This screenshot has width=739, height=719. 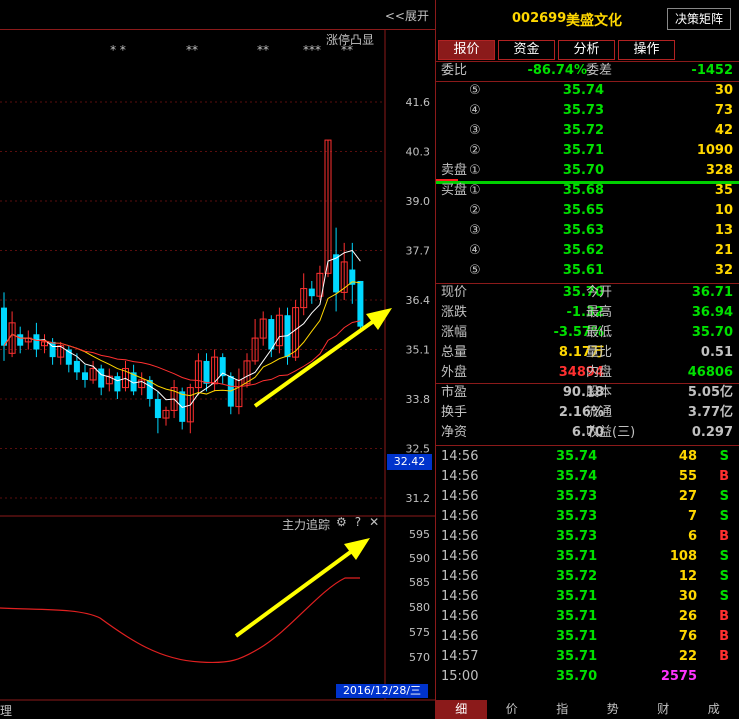 What do you see at coordinates (454, 372) in the screenshot?
I see `stat-label: 外盘` at bounding box center [454, 372].